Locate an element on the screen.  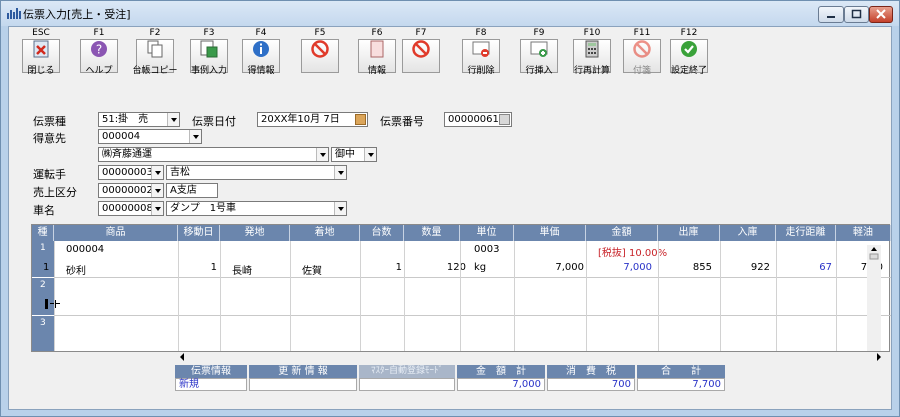
column-header: 数量 is located at coordinates (432, 233).